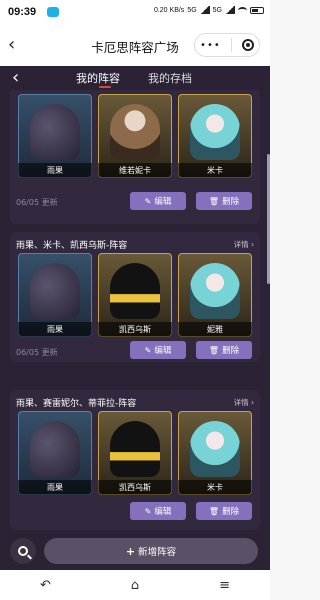 The width and height of the screenshot is (320, 600). What do you see at coordinates (53, 12) in the screenshot?
I see `app-notification-icon` at bounding box center [53, 12].